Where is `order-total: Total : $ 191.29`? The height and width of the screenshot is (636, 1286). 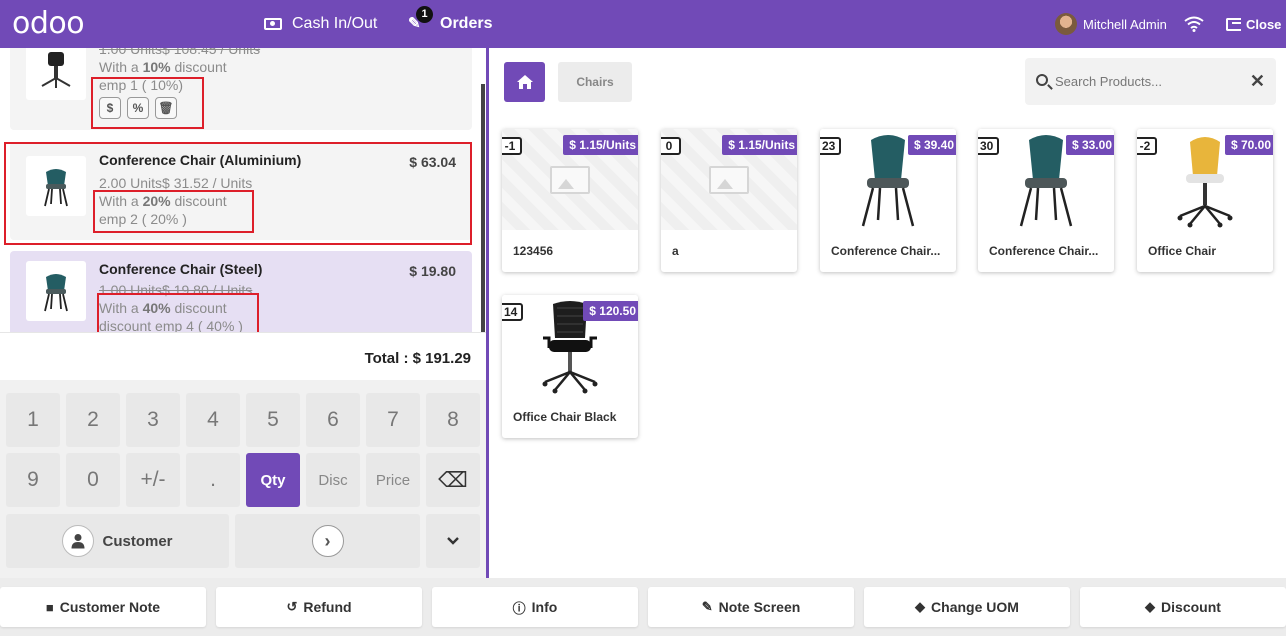
order-total: Total : $ 191.29 is located at coordinates (243, 356).